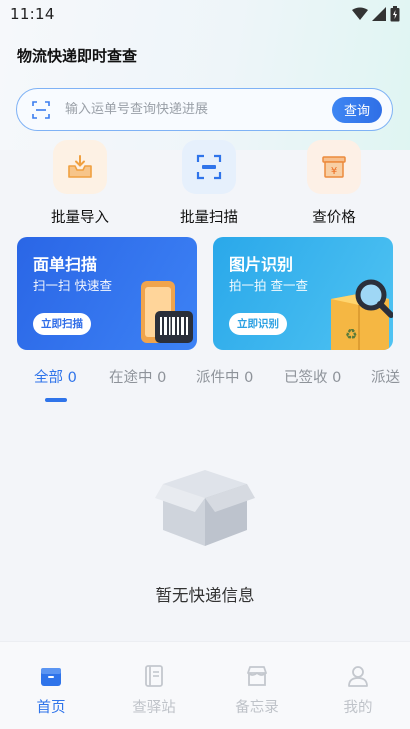  What do you see at coordinates (51, 690) in the screenshot?
I see `nav-home: 首页` at bounding box center [51, 690].